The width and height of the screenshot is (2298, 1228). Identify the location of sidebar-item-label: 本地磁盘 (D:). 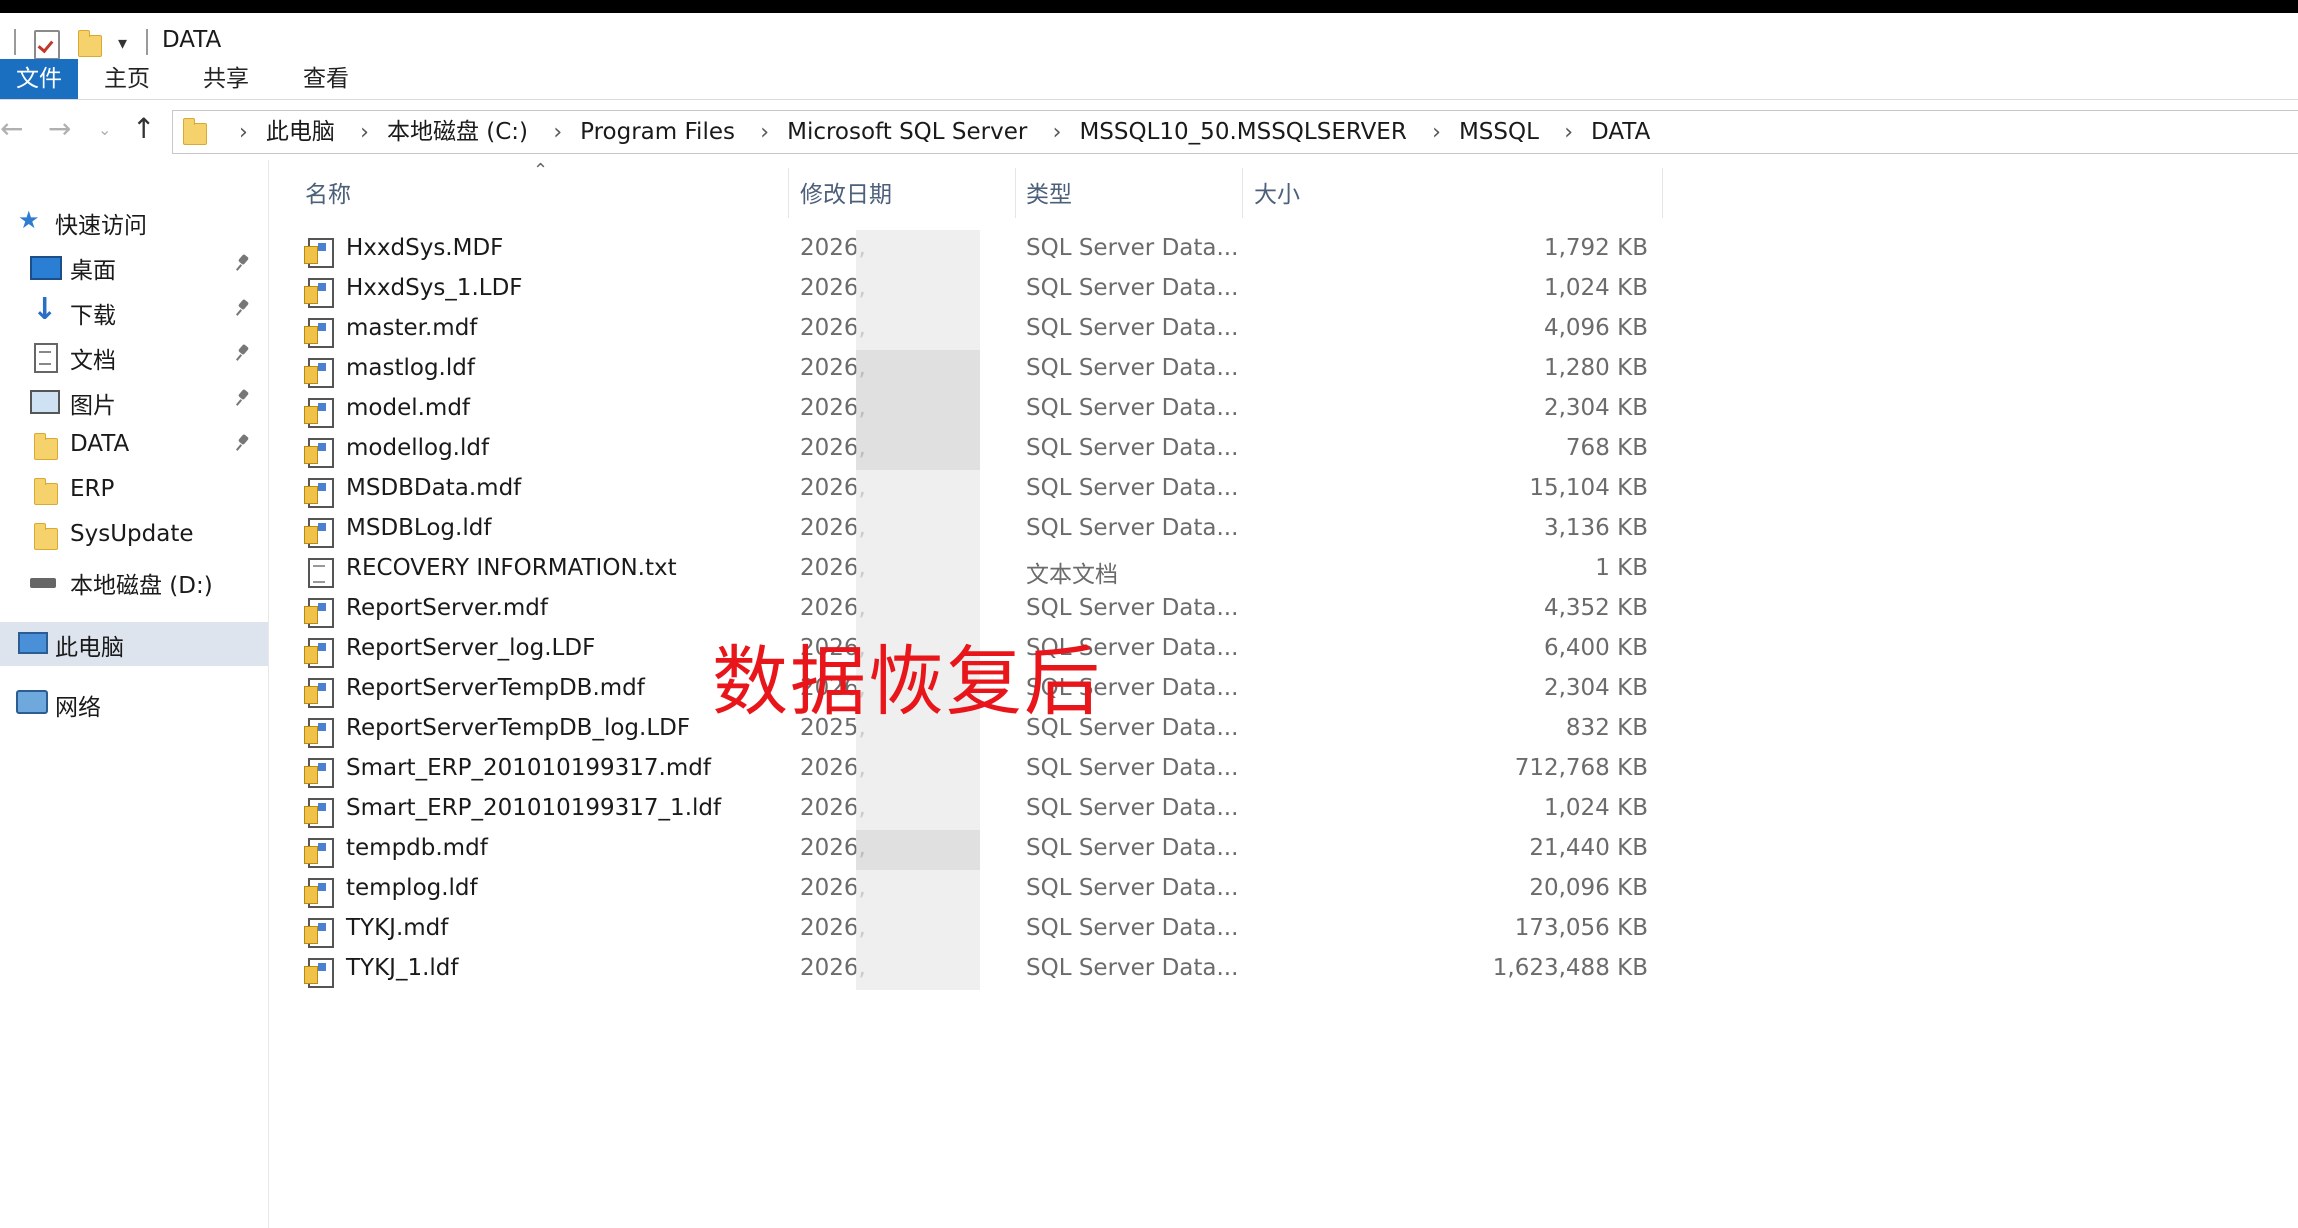
(141, 586).